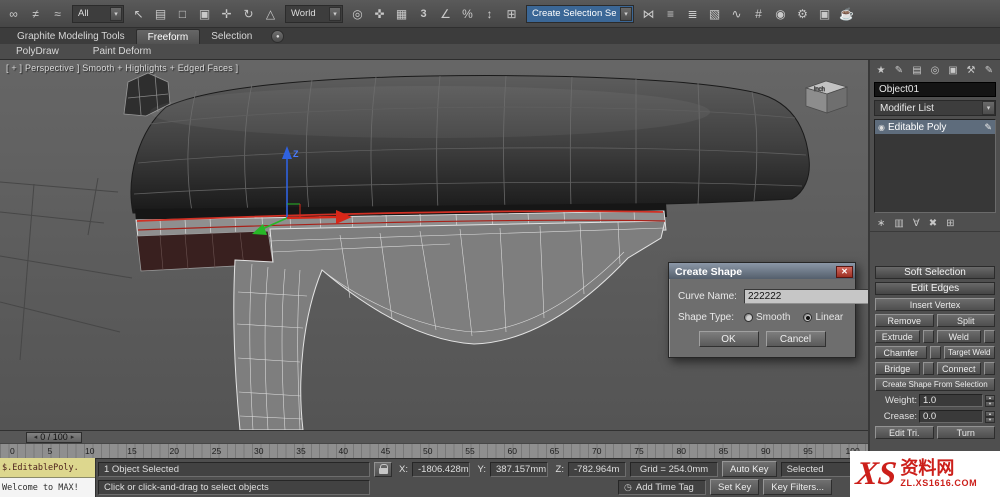 This screenshot has height=497, width=1000. What do you see at coordinates (314, 13) in the screenshot?
I see `reference-coordinate-dropdown: World ▾` at bounding box center [314, 13].